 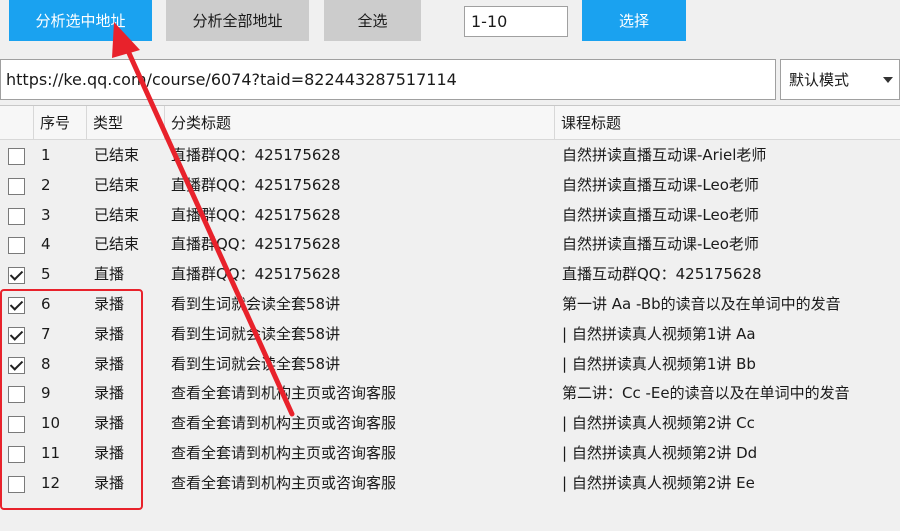 I want to click on row-course: 第一讲 Aa -Bb的读音以及在单词中的发音, so click(x=701, y=303).